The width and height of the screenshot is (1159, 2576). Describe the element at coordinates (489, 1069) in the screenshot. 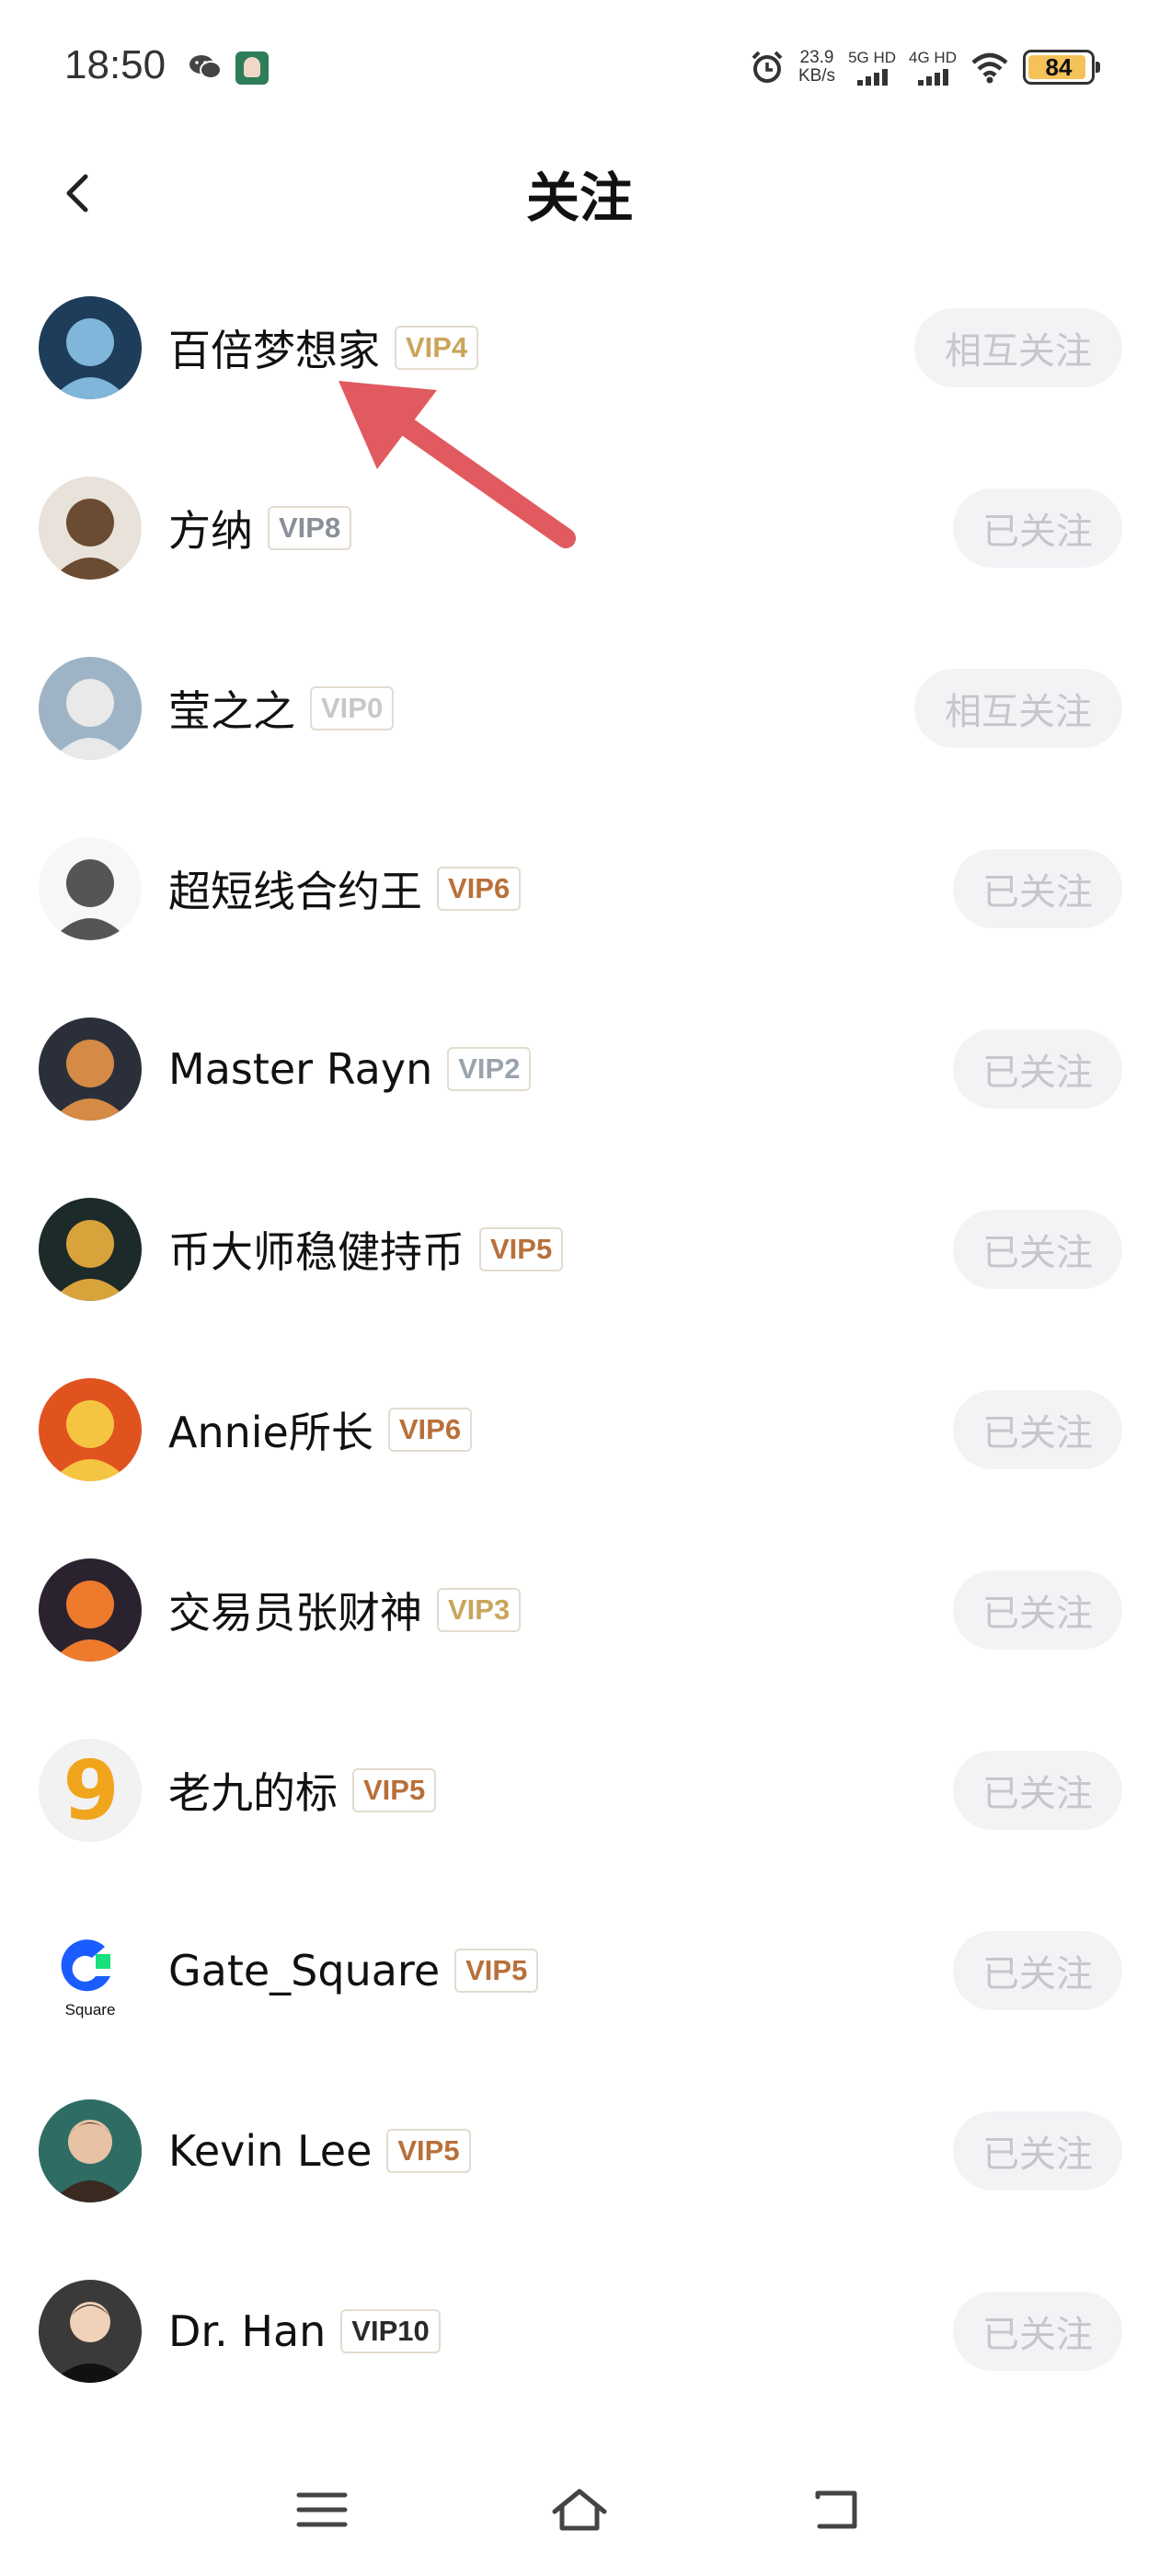

I see `vip-badge: VIP2` at that location.